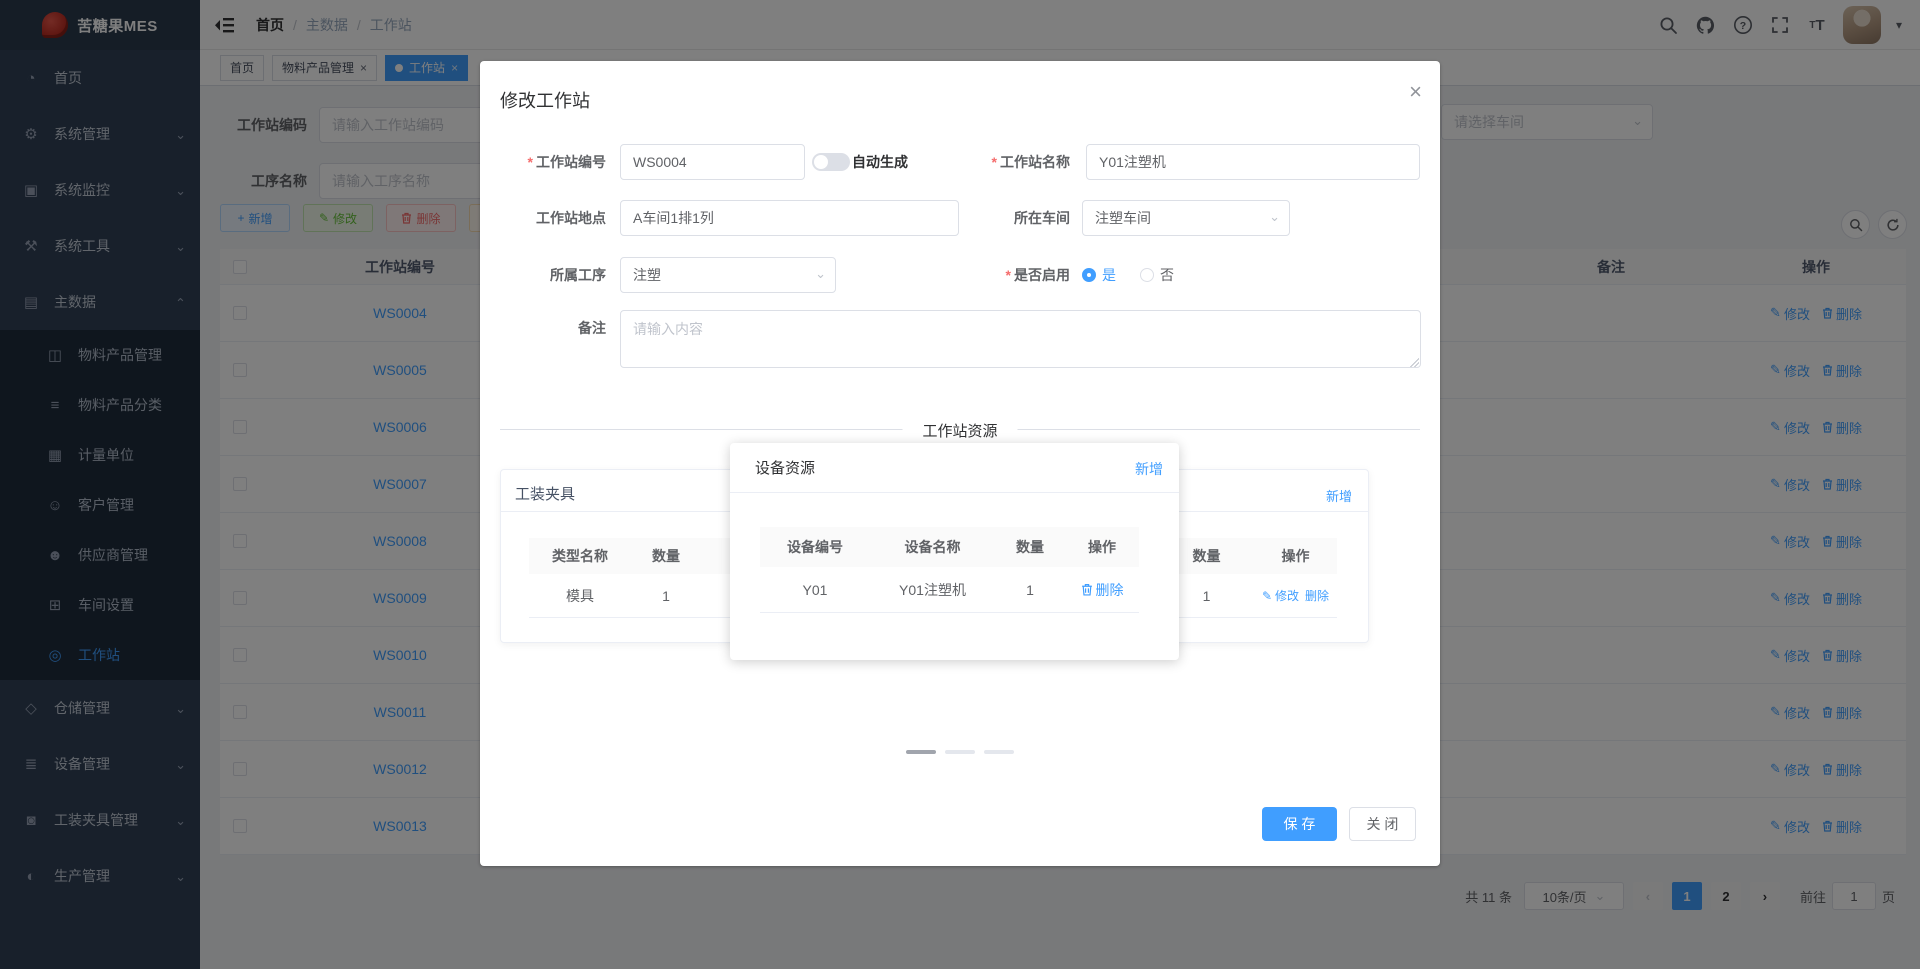 This screenshot has height=969, width=1920. Describe the element at coordinates (1030, 162) in the screenshot. I see `name-label: * 工作站名称` at that location.